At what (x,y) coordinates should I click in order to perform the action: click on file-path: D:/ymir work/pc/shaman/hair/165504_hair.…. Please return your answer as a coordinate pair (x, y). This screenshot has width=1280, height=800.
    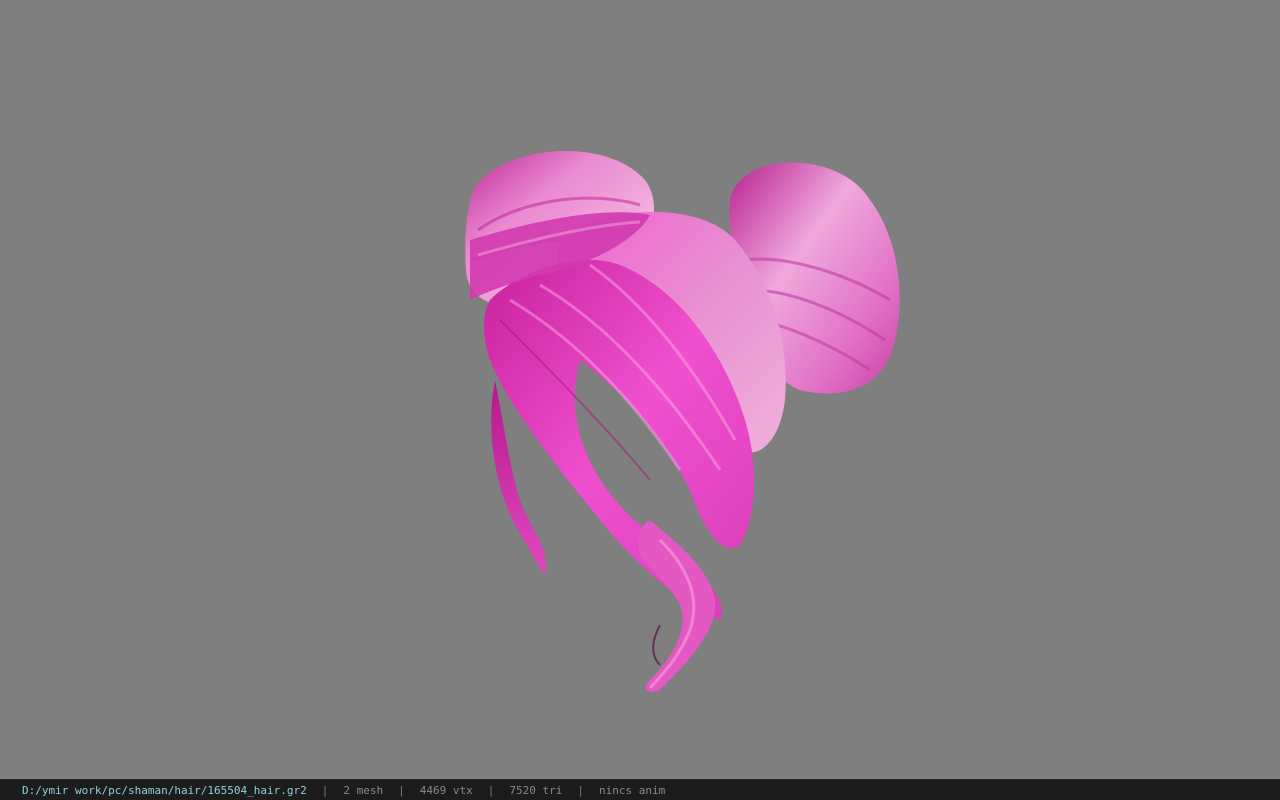
    Looking at the image, I should click on (164, 790).